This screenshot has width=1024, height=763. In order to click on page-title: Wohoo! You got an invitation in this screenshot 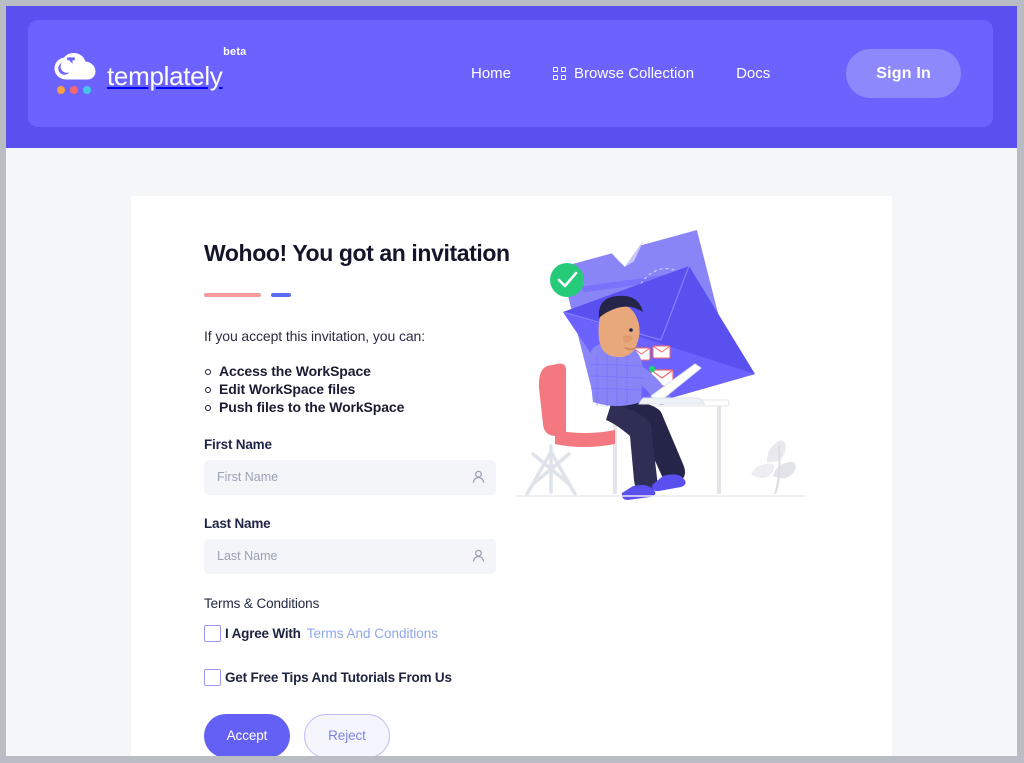, I will do `click(357, 253)`.